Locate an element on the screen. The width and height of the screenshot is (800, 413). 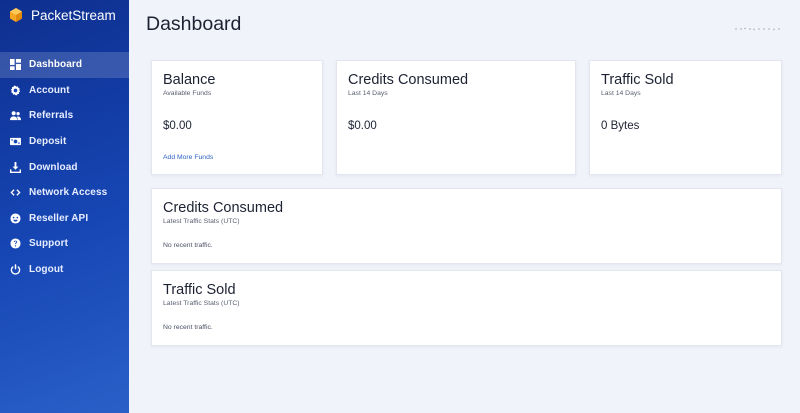
page-title: Dashboard is located at coordinates (194, 24).